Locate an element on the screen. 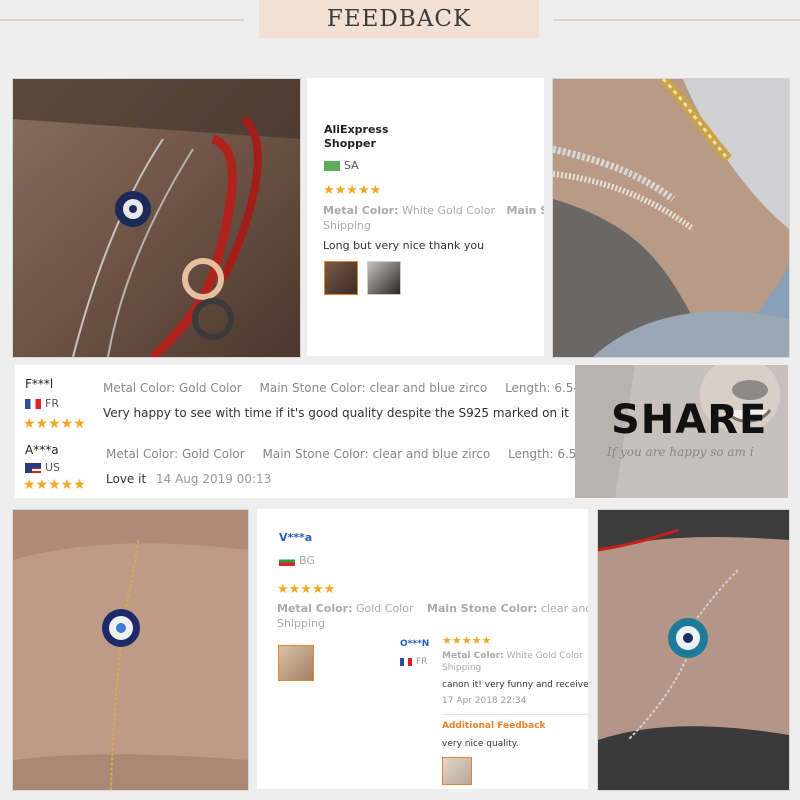 The image size is (800, 800). header-line-right is located at coordinates (677, 20).